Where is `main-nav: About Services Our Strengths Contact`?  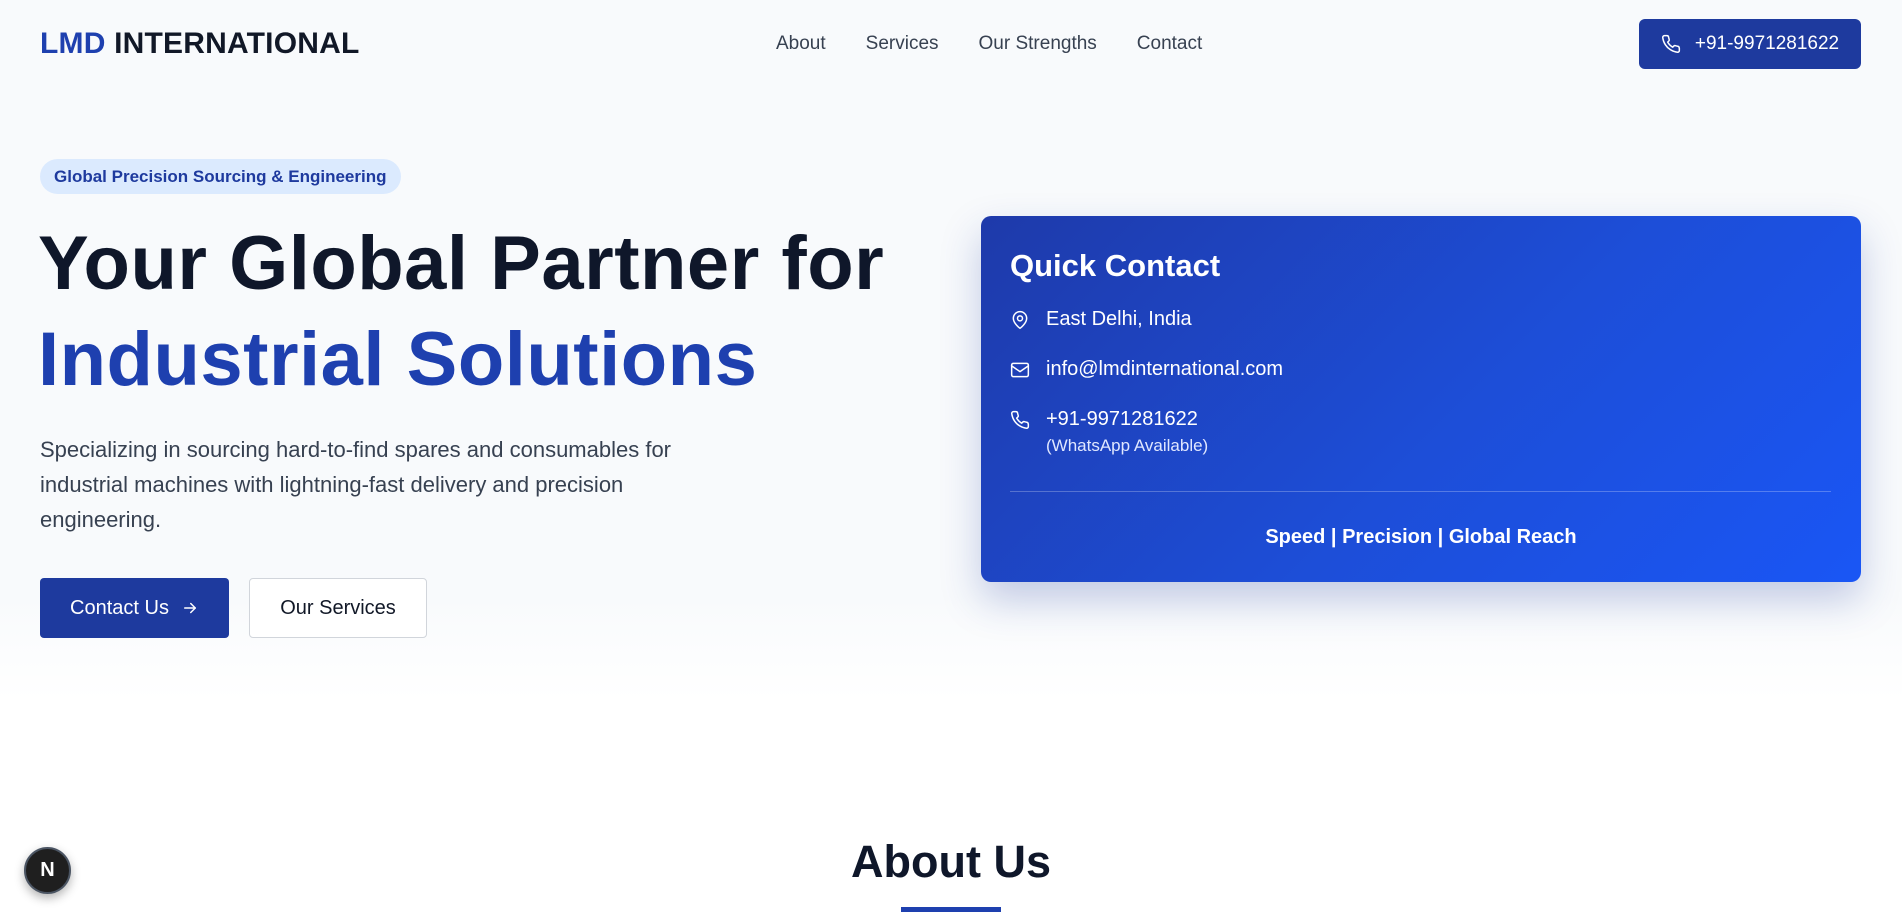 main-nav: About Services Our Strengths Contact is located at coordinates (989, 44).